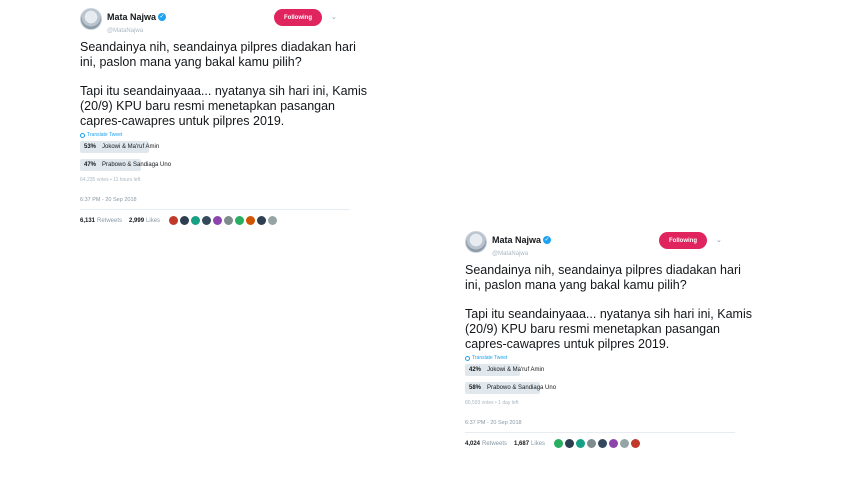 This screenshot has height=480, width=850. I want to click on retweet-count: 6,131, so click(87, 221).